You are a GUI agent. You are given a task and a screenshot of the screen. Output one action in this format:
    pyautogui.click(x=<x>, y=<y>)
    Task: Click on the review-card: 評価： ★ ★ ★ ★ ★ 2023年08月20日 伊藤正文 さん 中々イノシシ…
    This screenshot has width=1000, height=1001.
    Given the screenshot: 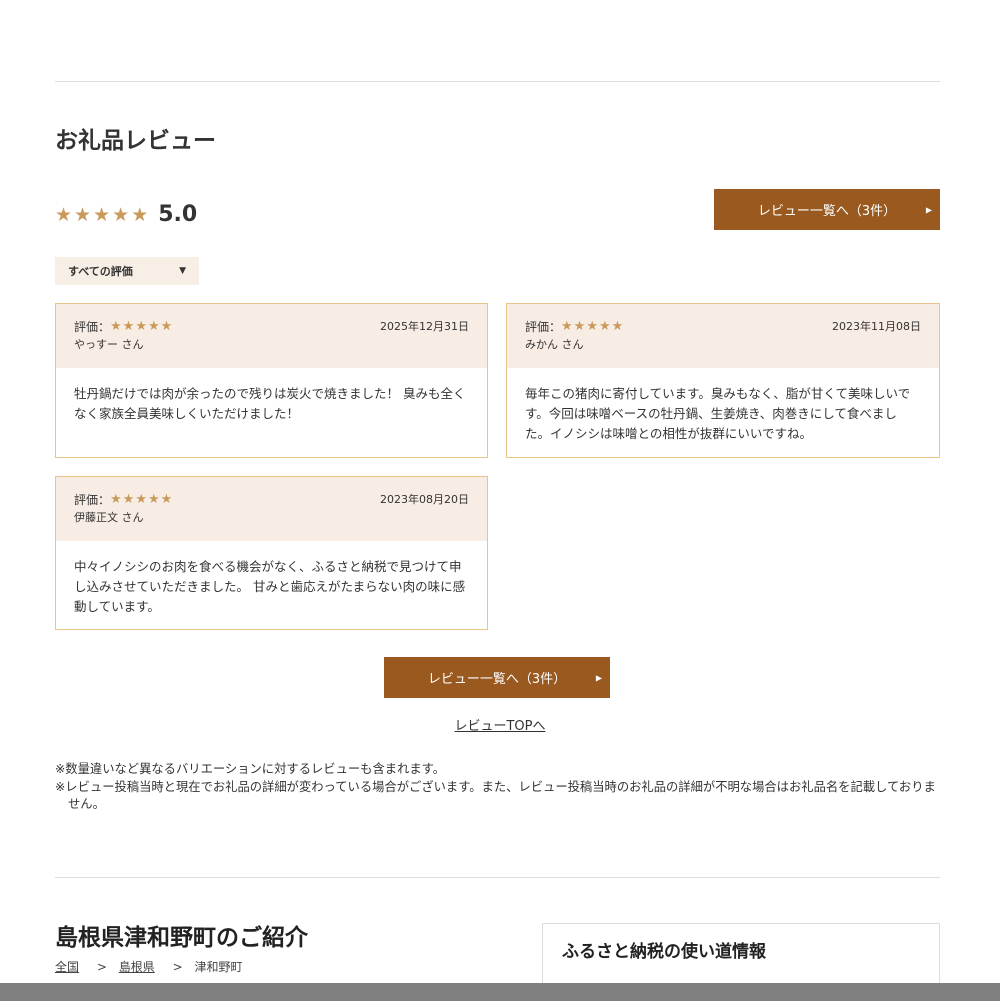 What is the action you would take?
    pyautogui.click(x=271, y=553)
    